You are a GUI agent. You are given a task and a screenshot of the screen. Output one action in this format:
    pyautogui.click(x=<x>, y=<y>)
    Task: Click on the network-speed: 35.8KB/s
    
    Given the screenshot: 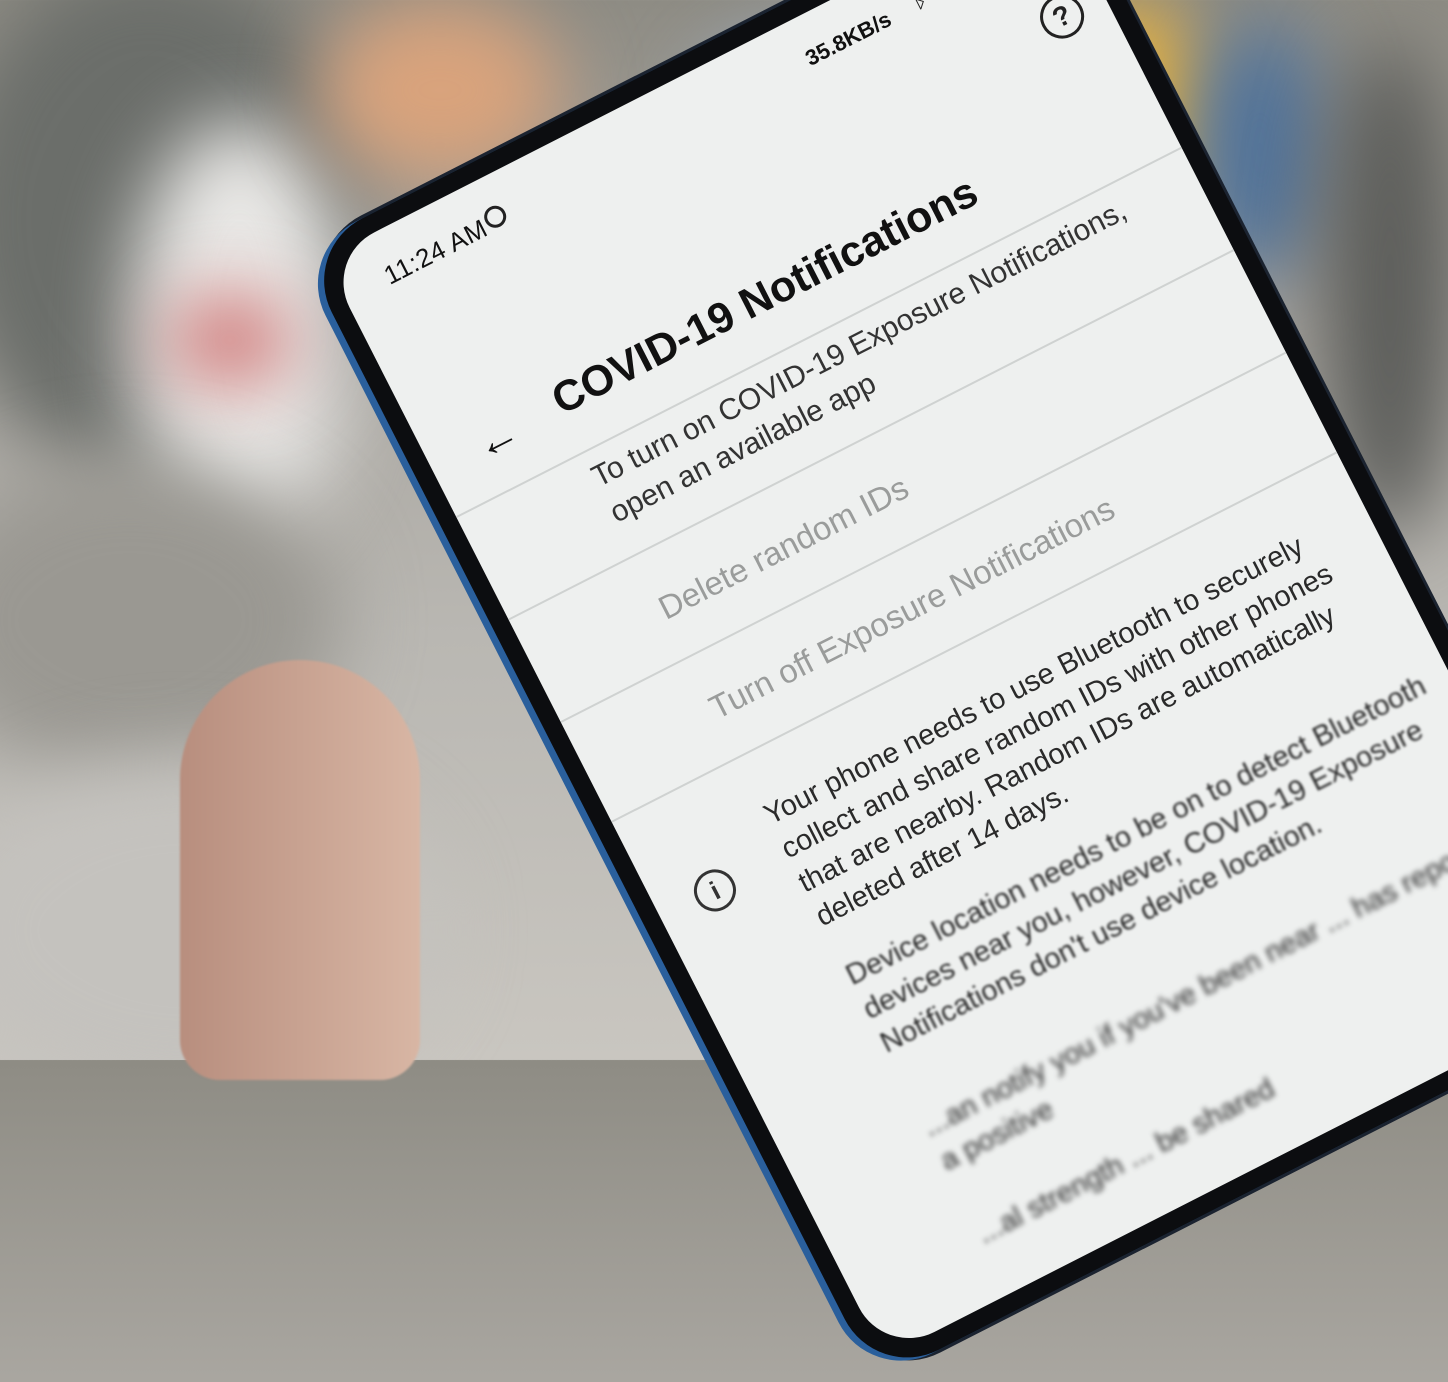 What is the action you would take?
    pyautogui.click(x=848, y=38)
    